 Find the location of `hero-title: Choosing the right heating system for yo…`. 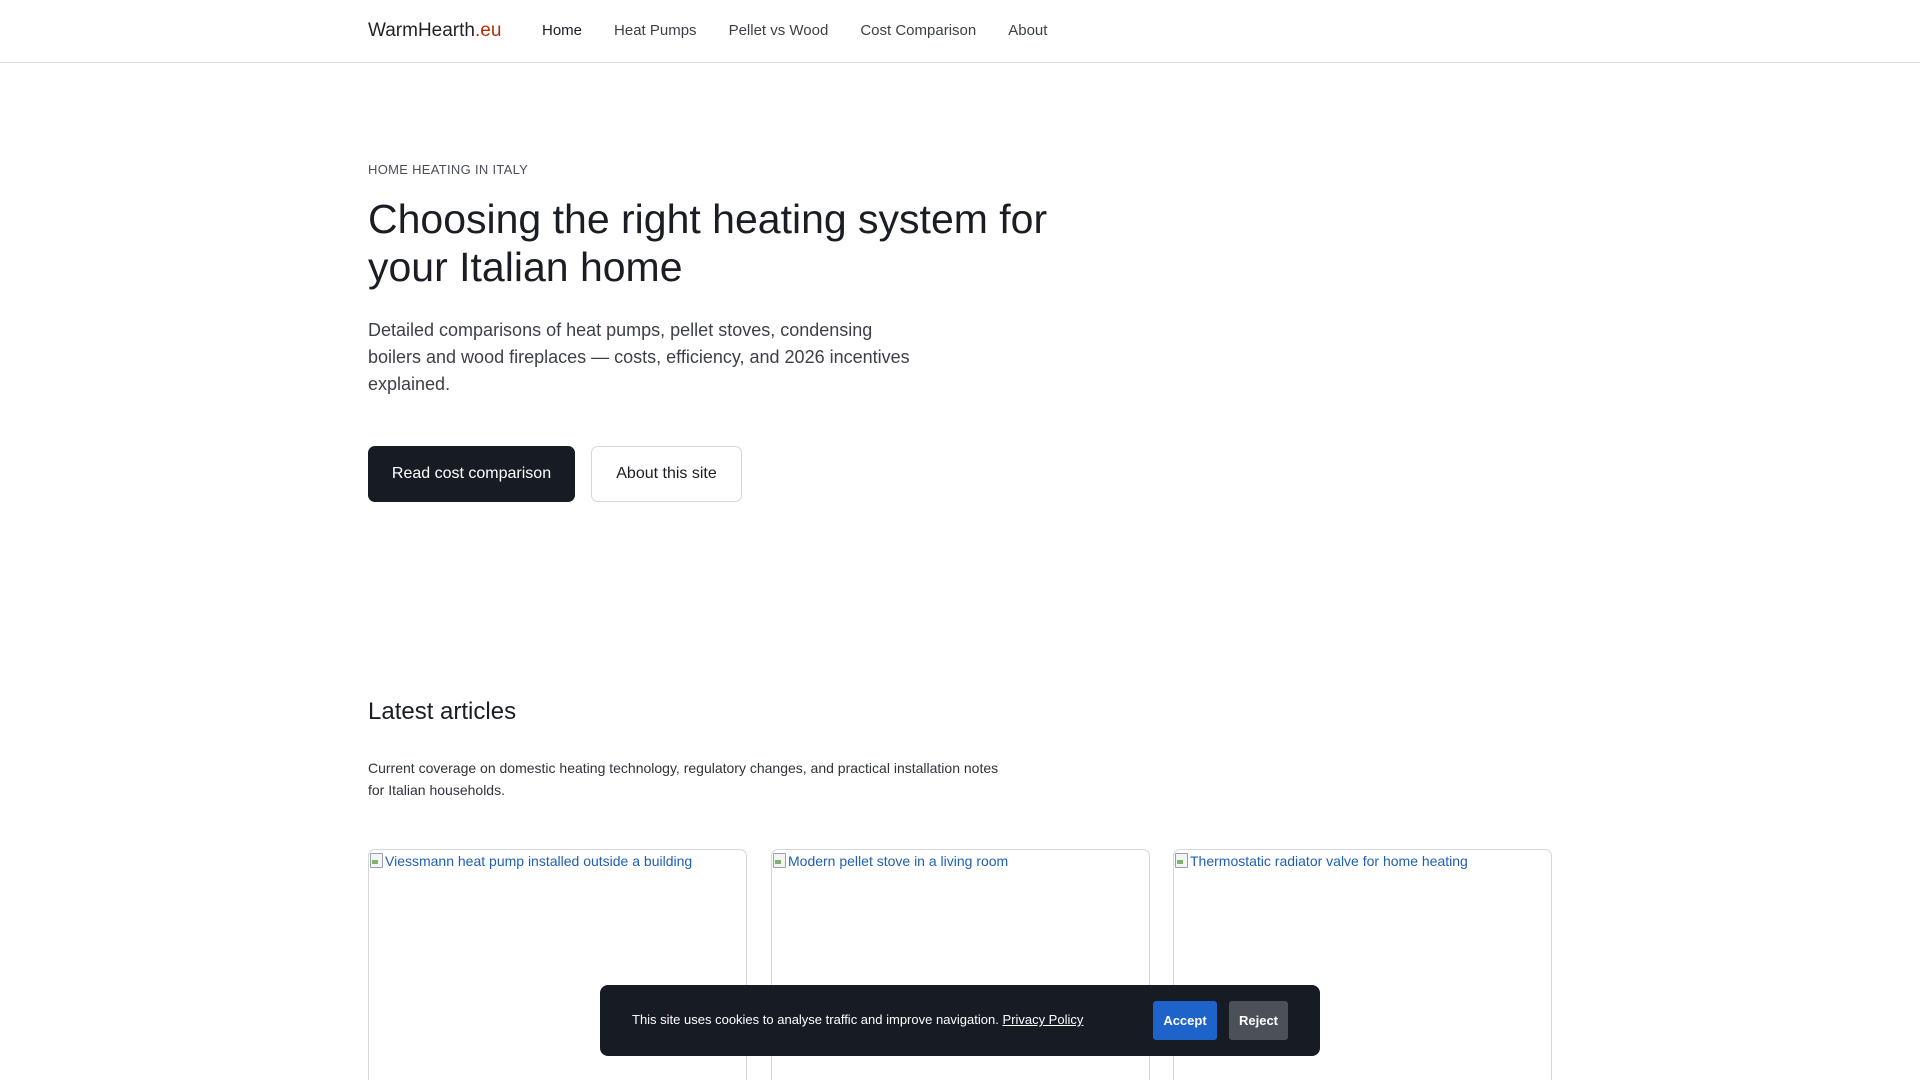

hero-title: Choosing the right heating system for yo… is located at coordinates (708, 243).